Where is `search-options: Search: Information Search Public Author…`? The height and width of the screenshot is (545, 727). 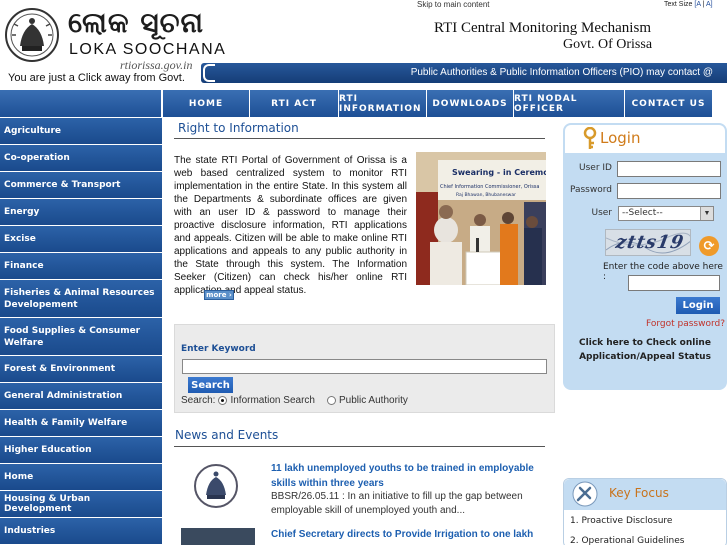 search-options: Search: Information Search Public Author… is located at coordinates (294, 400).